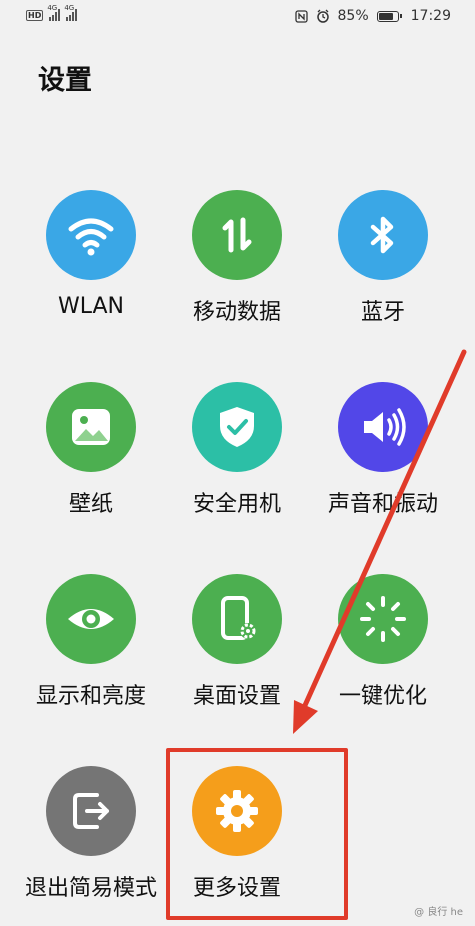 This screenshot has width=475, height=926. What do you see at coordinates (90, 888) in the screenshot?
I see `exit-simple-mode-label: 退出简易模式` at bounding box center [90, 888].